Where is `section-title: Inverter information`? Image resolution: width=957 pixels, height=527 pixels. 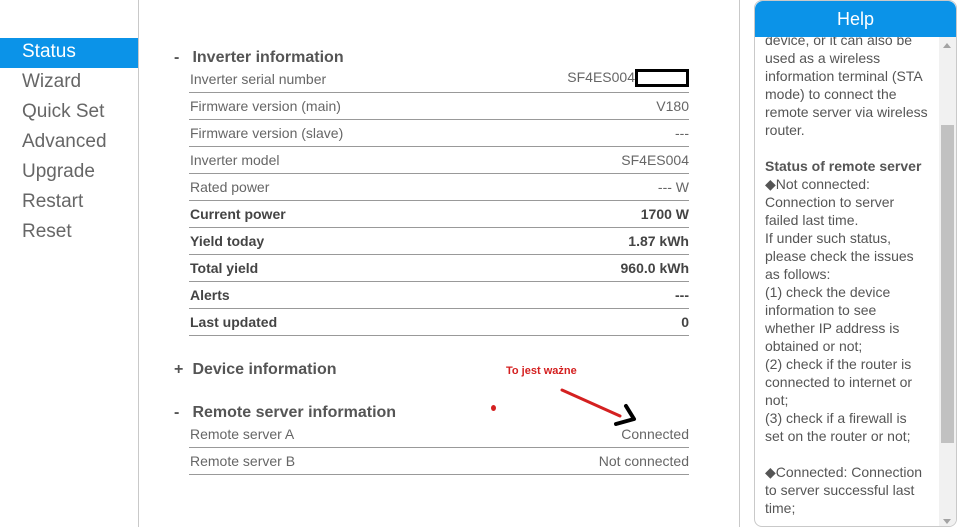 section-title: Inverter information is located at coordinates (268, 57).